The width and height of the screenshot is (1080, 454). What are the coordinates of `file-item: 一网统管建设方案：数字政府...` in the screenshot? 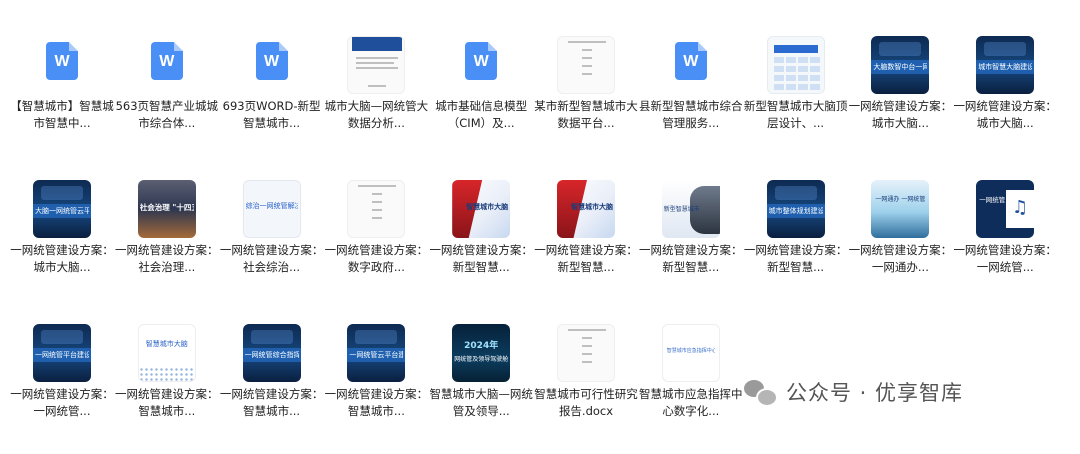 It's located at (376, 245).